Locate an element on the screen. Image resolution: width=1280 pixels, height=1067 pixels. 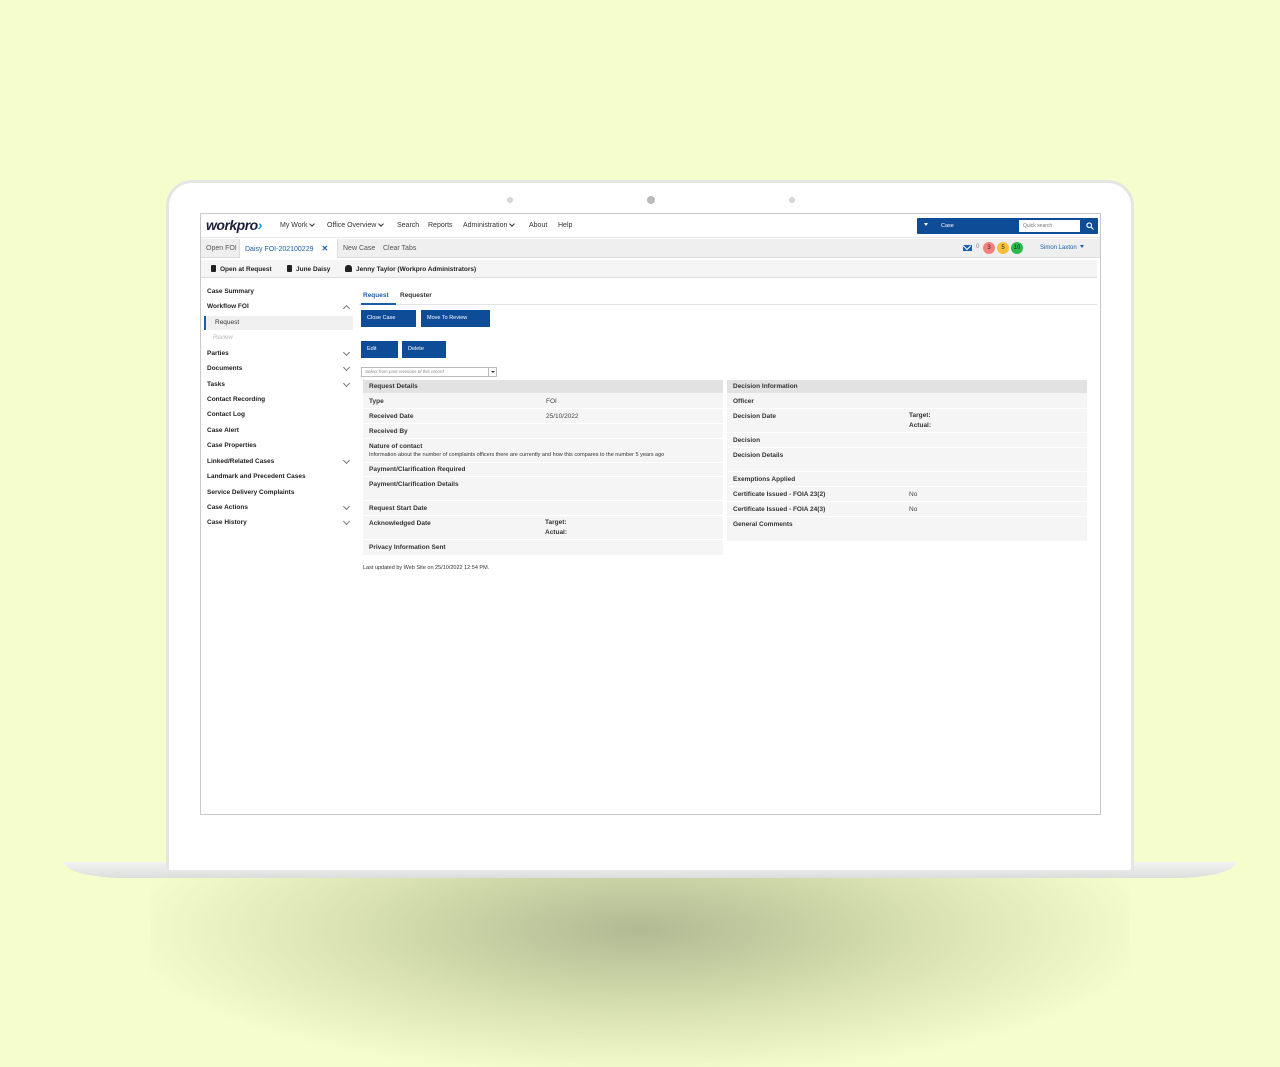
sidebar-item-contact-log: Contact Log is located at coordinates (226, 414).